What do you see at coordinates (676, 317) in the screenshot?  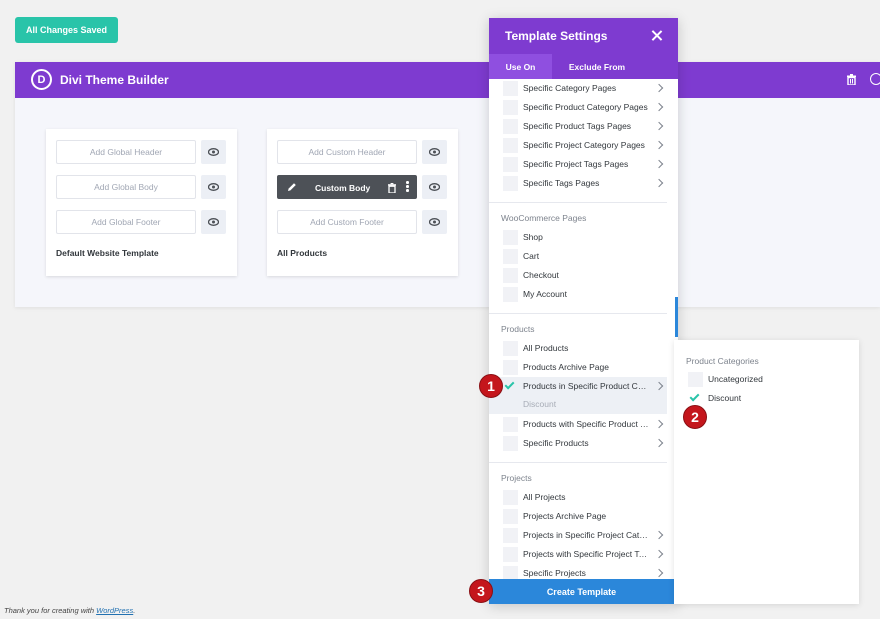 I see `scrollbar` at bounding box center [676, 317].